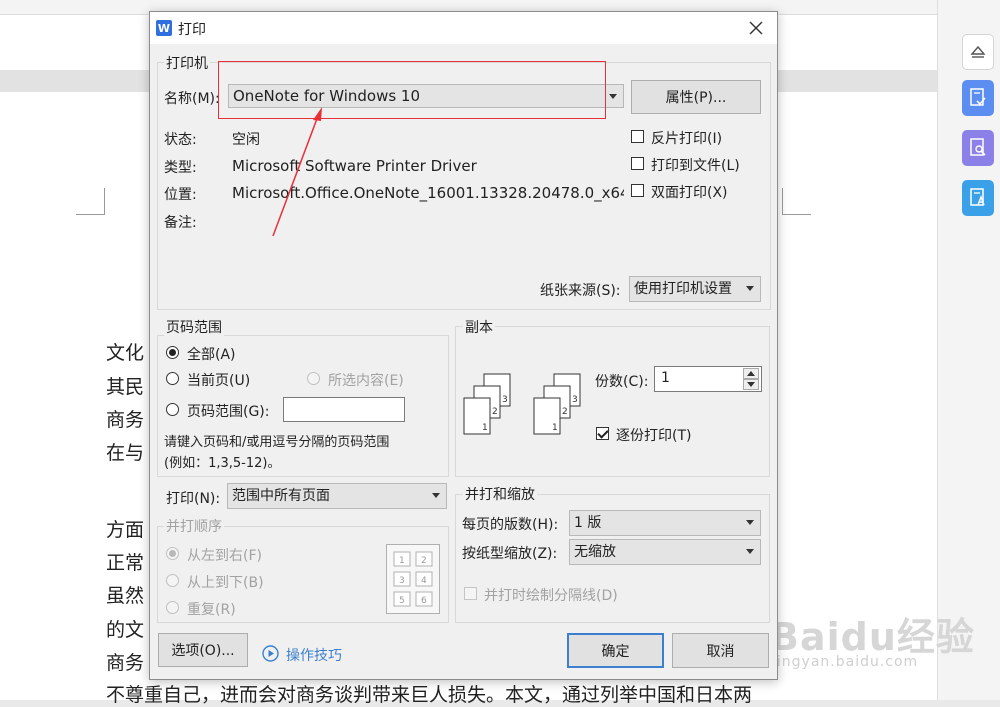  I want to click on document-check-icon, so click(978, 97).